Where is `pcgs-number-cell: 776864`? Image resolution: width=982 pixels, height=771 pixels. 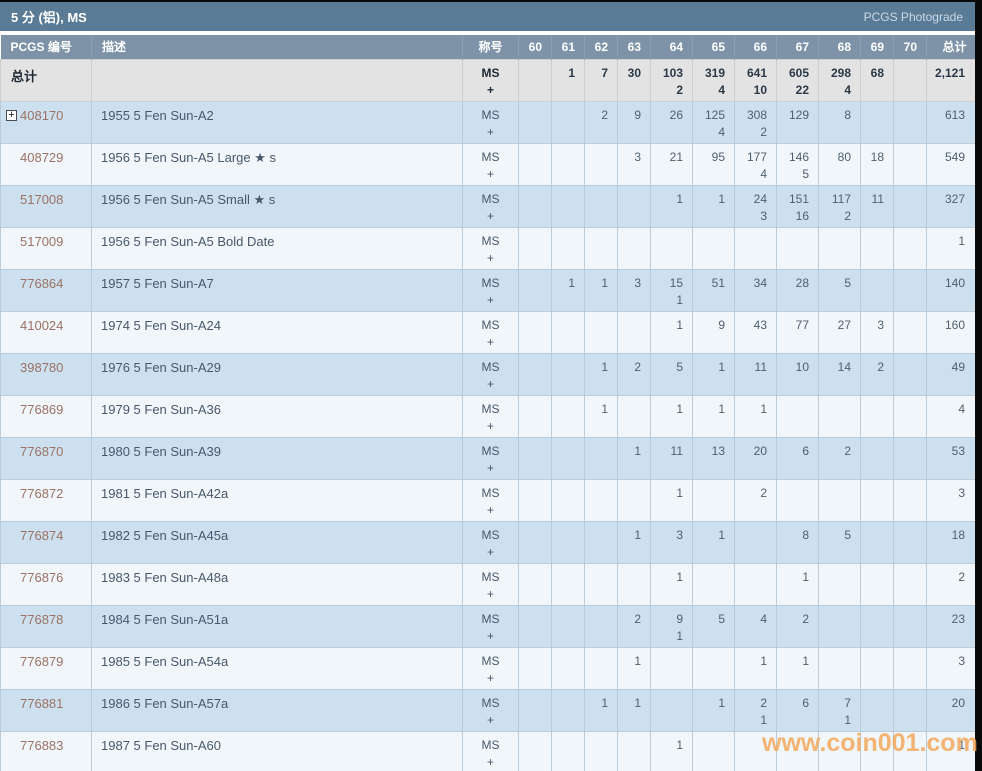 pcgs-number-cell: 776864 is located at coordinates (46, 290).